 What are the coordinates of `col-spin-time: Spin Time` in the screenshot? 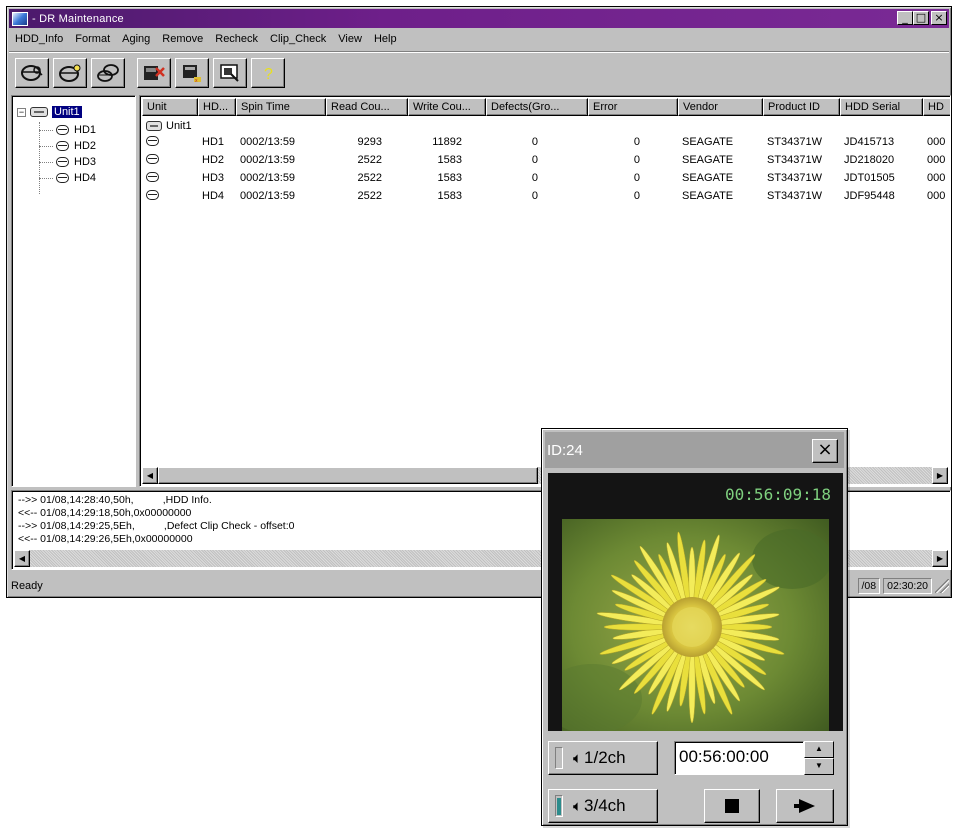 It's located at (281, 107).